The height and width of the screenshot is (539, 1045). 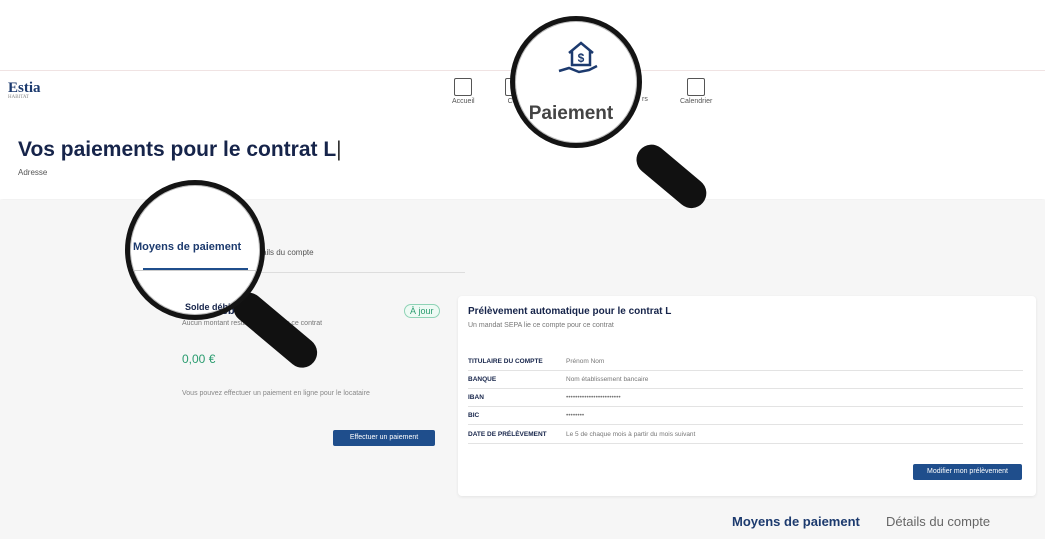 What do you see at coordinates (476, 397) in the screenshot?
I see `row-key: IBAN` at bounding box center [476, 397].